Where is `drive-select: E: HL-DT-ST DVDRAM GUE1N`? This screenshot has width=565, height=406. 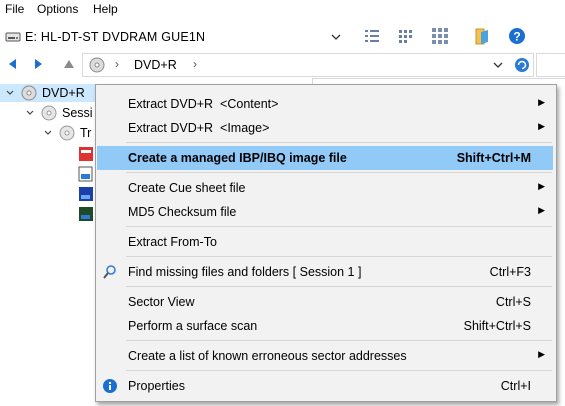
drive-select: E: HL-DT-ST DVDRAM GUE1N is located at coordinates (173, 37).